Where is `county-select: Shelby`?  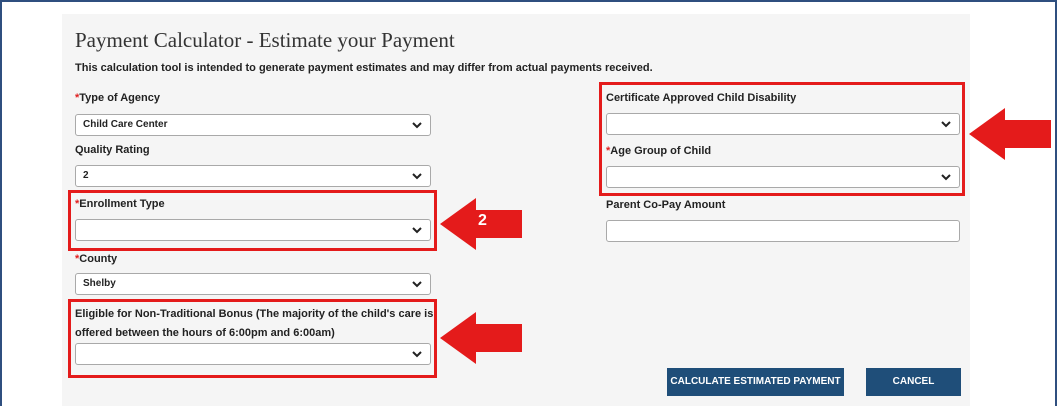
county-select: Shelby is located at coordinates (253, 284).